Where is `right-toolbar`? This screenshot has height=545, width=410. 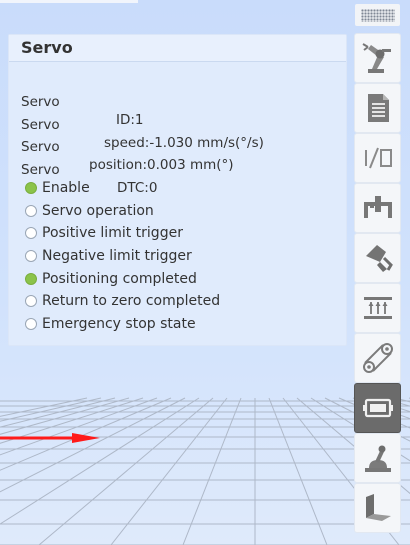 right-toolbar is located at coordinates (379, 272).